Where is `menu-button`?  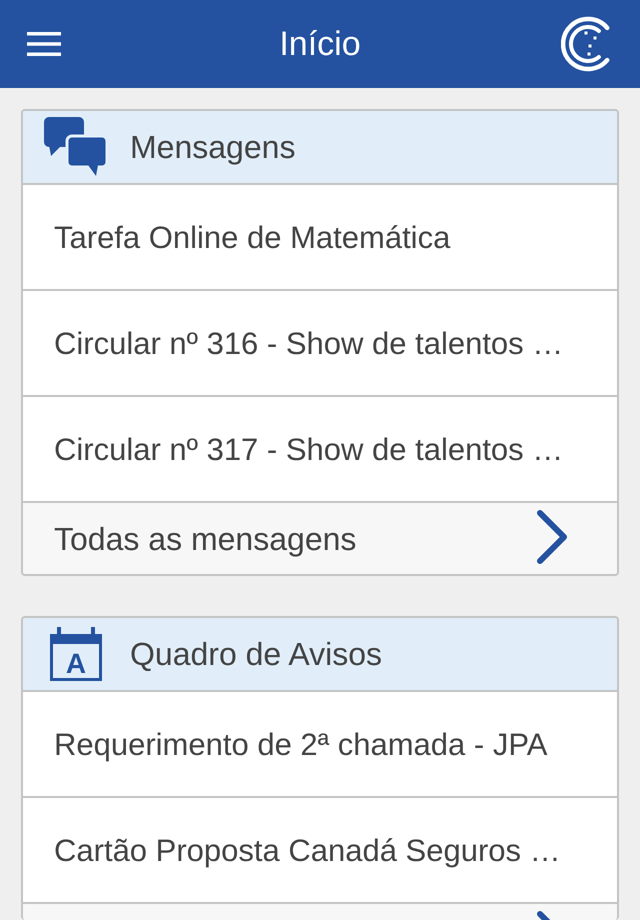
menu-button is located at coordinates (44, 44).